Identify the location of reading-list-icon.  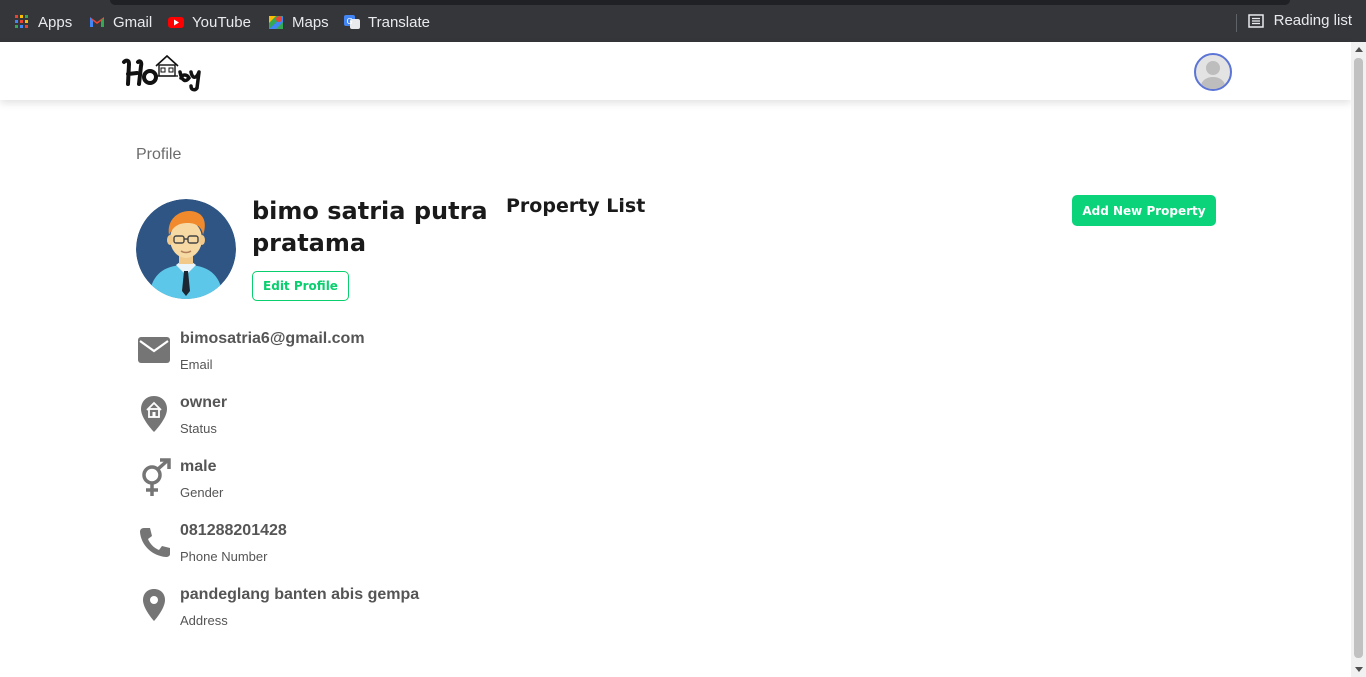
(1255, 21).